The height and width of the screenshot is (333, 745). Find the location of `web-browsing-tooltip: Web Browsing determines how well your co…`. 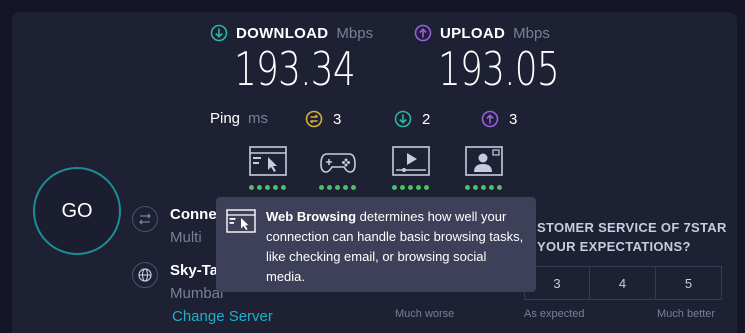

web-browsing-tooltip: Web Browsing determines how well your co… is located at coordinates (376, 244).